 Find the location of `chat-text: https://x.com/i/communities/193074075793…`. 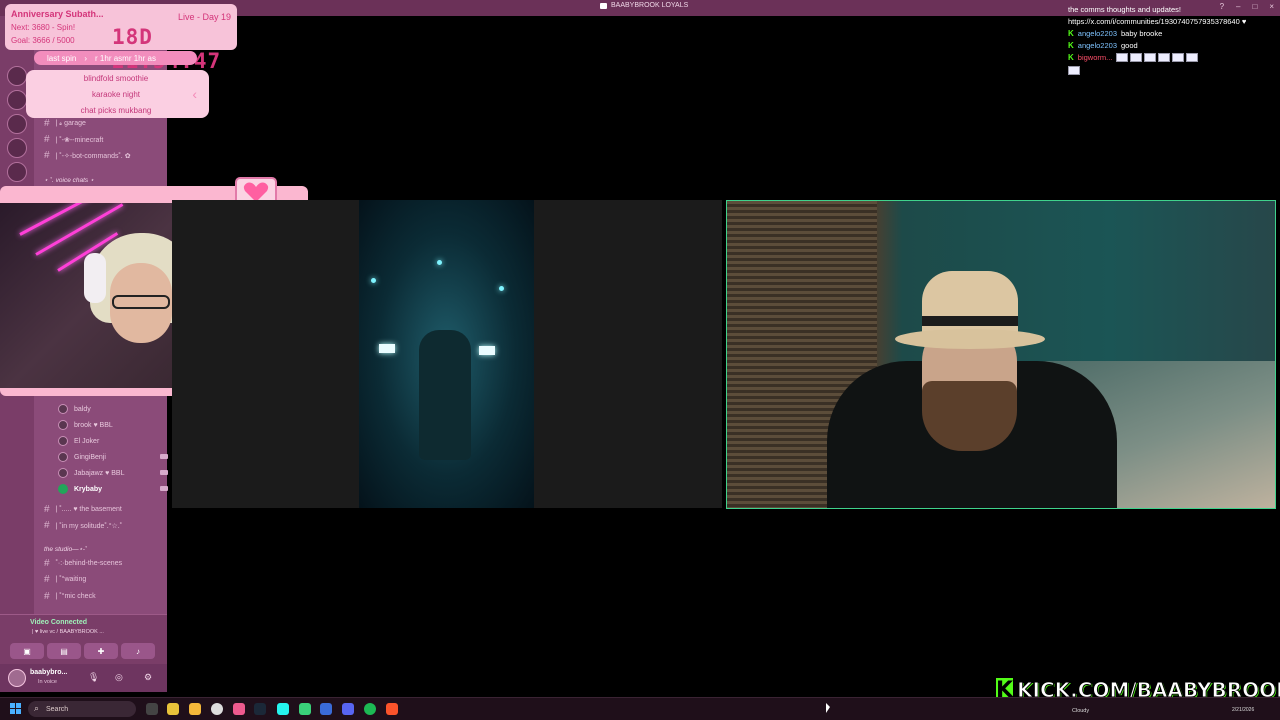

chat-text: https://x.com/i/communities/193074075793… is located at coordinates (1157, 21).